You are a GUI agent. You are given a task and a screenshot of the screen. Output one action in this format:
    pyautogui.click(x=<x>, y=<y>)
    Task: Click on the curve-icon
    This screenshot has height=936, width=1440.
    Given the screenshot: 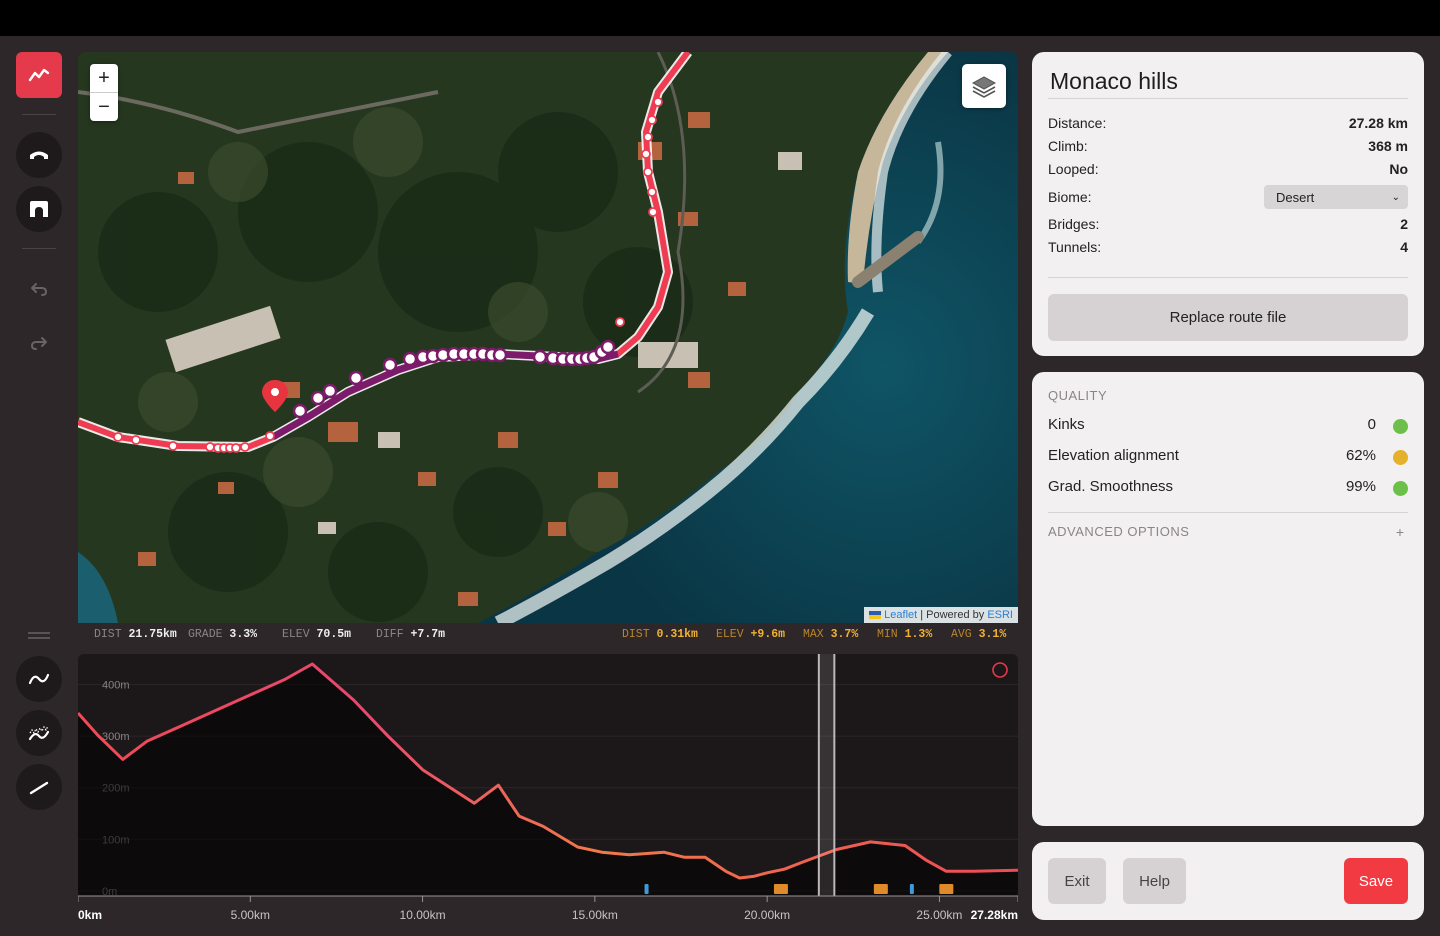 What is the action you would take?
    pyautogui.click(x=39, y=679)
    